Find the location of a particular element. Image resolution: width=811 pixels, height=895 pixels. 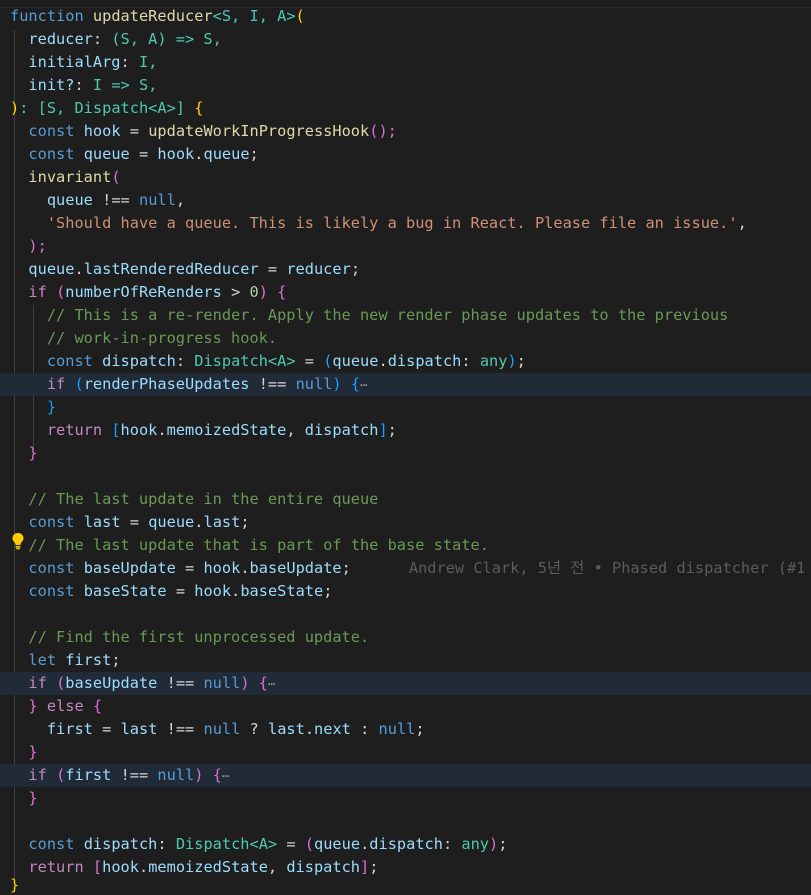

param: initialArg is located at coordinates (74, 62).